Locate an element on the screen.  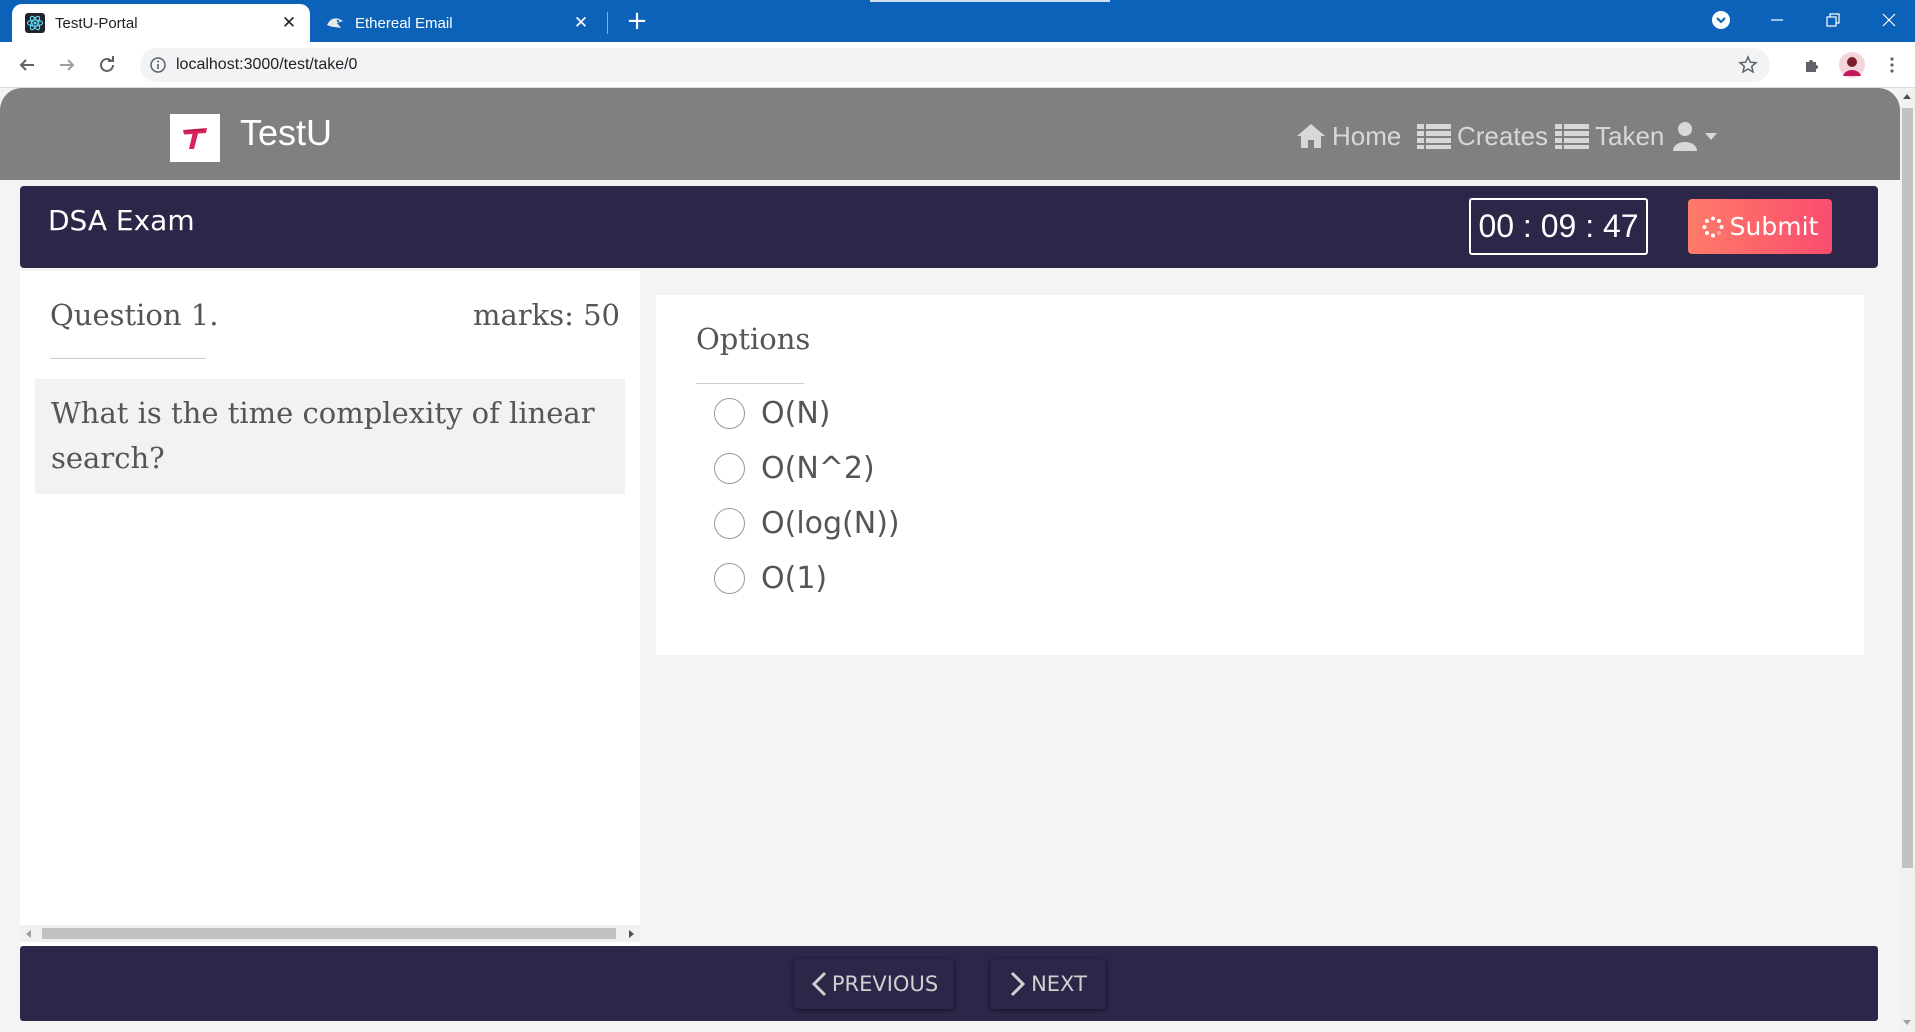
submit-label: Submit is located at coordinates (1774, 226).